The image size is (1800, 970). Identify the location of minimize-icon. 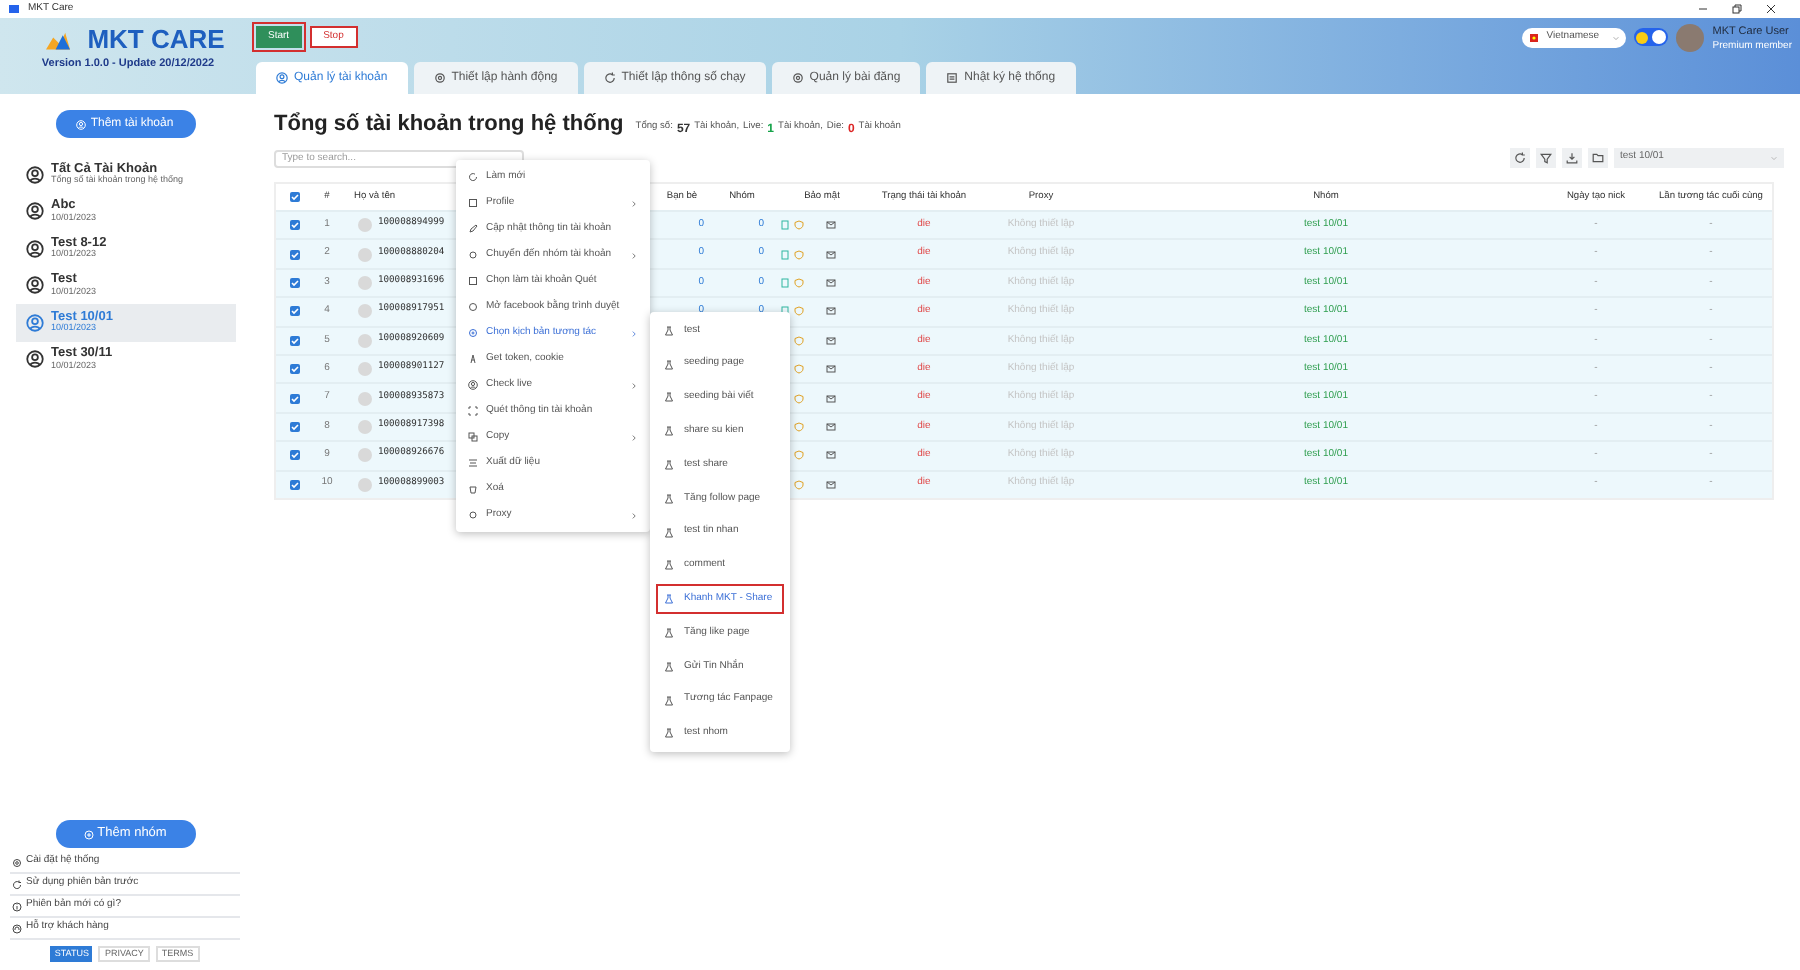
(1703, 9).